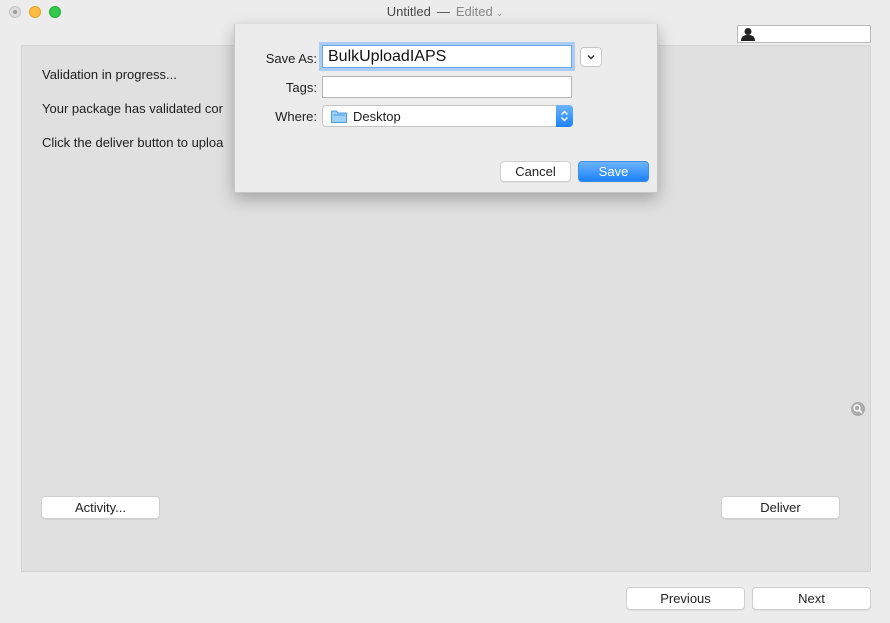 Image resolution: width=890 pixels, height=623 pixels. Describe the element at coordinates (291, 58) in the screenshot. I see `save-as-label: Save As:` at that location.